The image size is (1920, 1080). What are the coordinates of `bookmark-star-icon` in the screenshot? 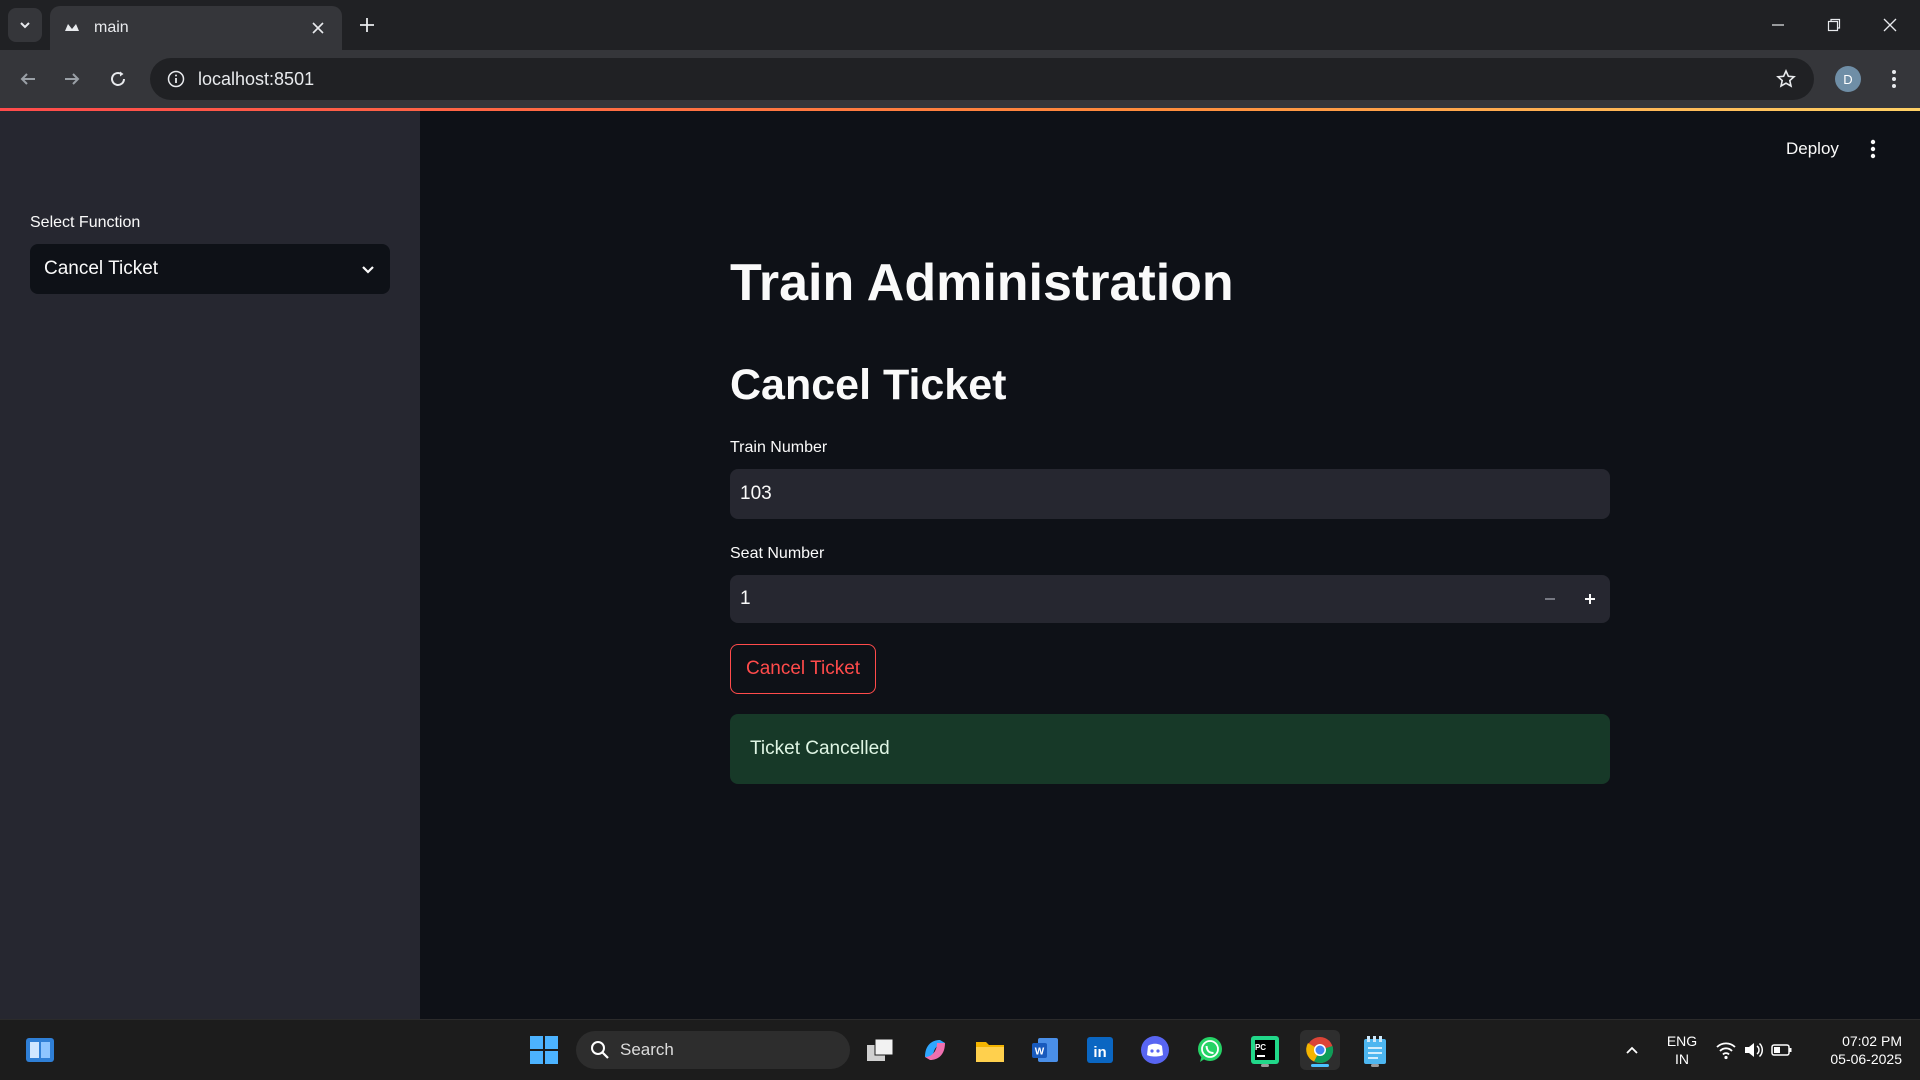 It's located at (1786, 79).